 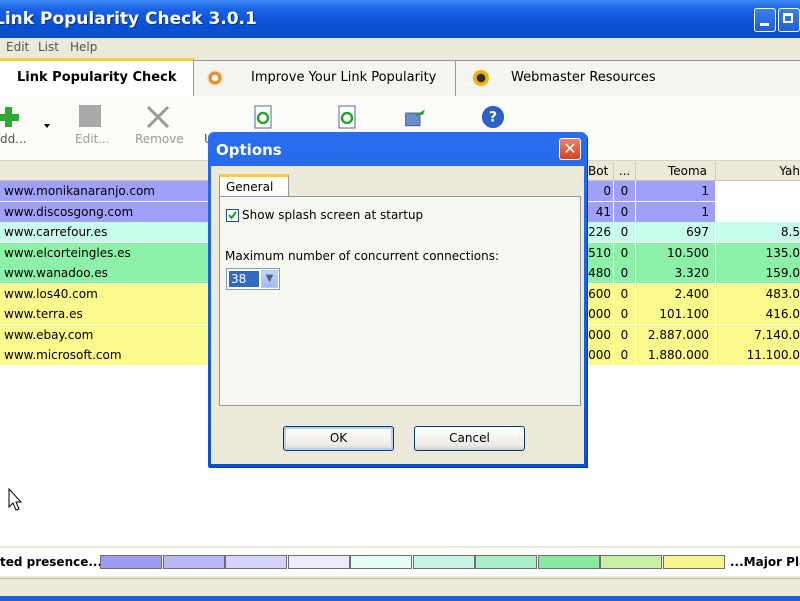 What do you see at coordinates (765, 562) in the screenshot?
I see `legend-right-label: ...Major Play` at bounding box center [765, 562].